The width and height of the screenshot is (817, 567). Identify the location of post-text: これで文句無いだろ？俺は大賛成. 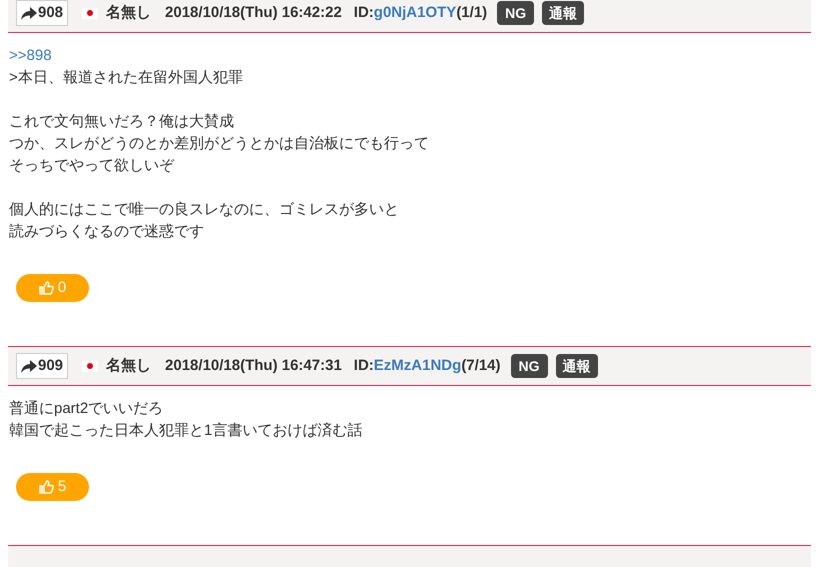
(121, 122).